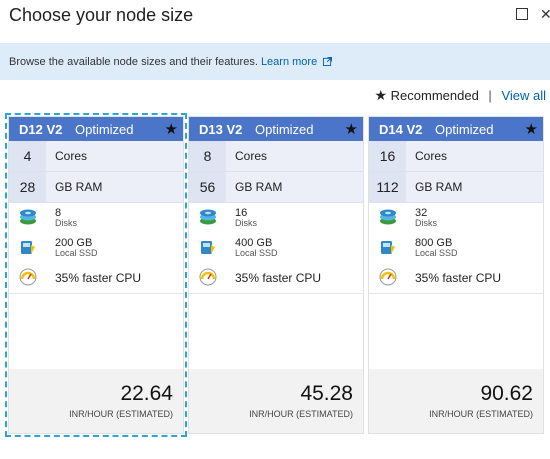 The width and height of the screenshot is (550, 459). I want to click on ssd-feature: 400 GB Local SSD, so click(276, 248).